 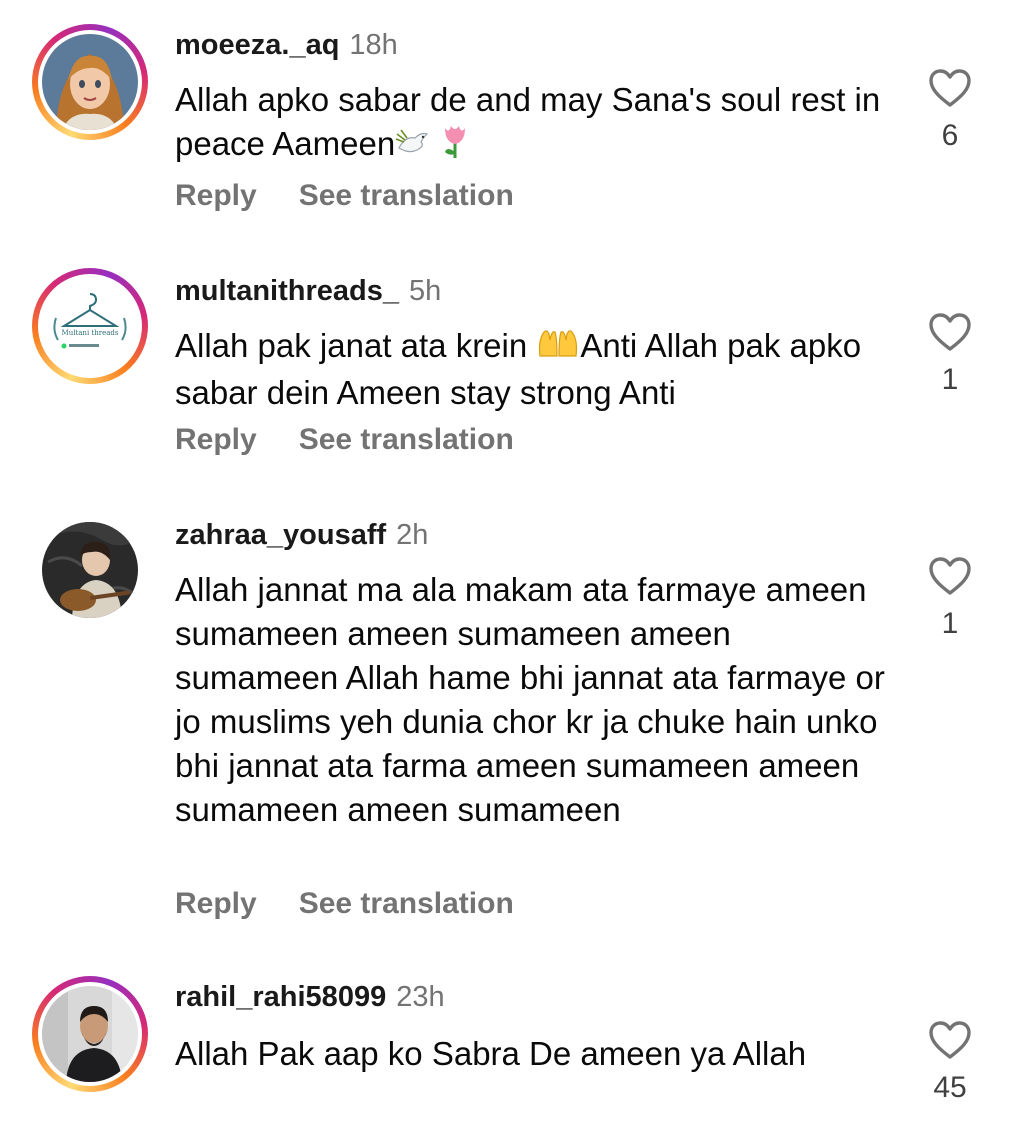 What do you see at coordinates (287, 291) in the screenshot?
I see `comment-username: multanithreads_` at bounding box center [287, 291].